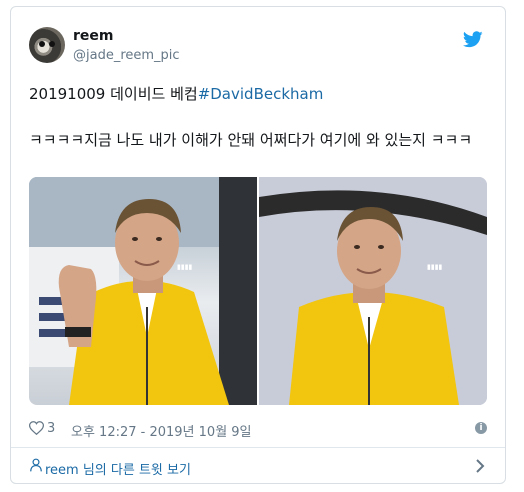 This screenshot has height=492, width=524. Describe the element at coordinates (161, 430) in the screenshot. I see `tweet-timestamp: 오후 12:27 - 2019년 10월 9일` at that location.